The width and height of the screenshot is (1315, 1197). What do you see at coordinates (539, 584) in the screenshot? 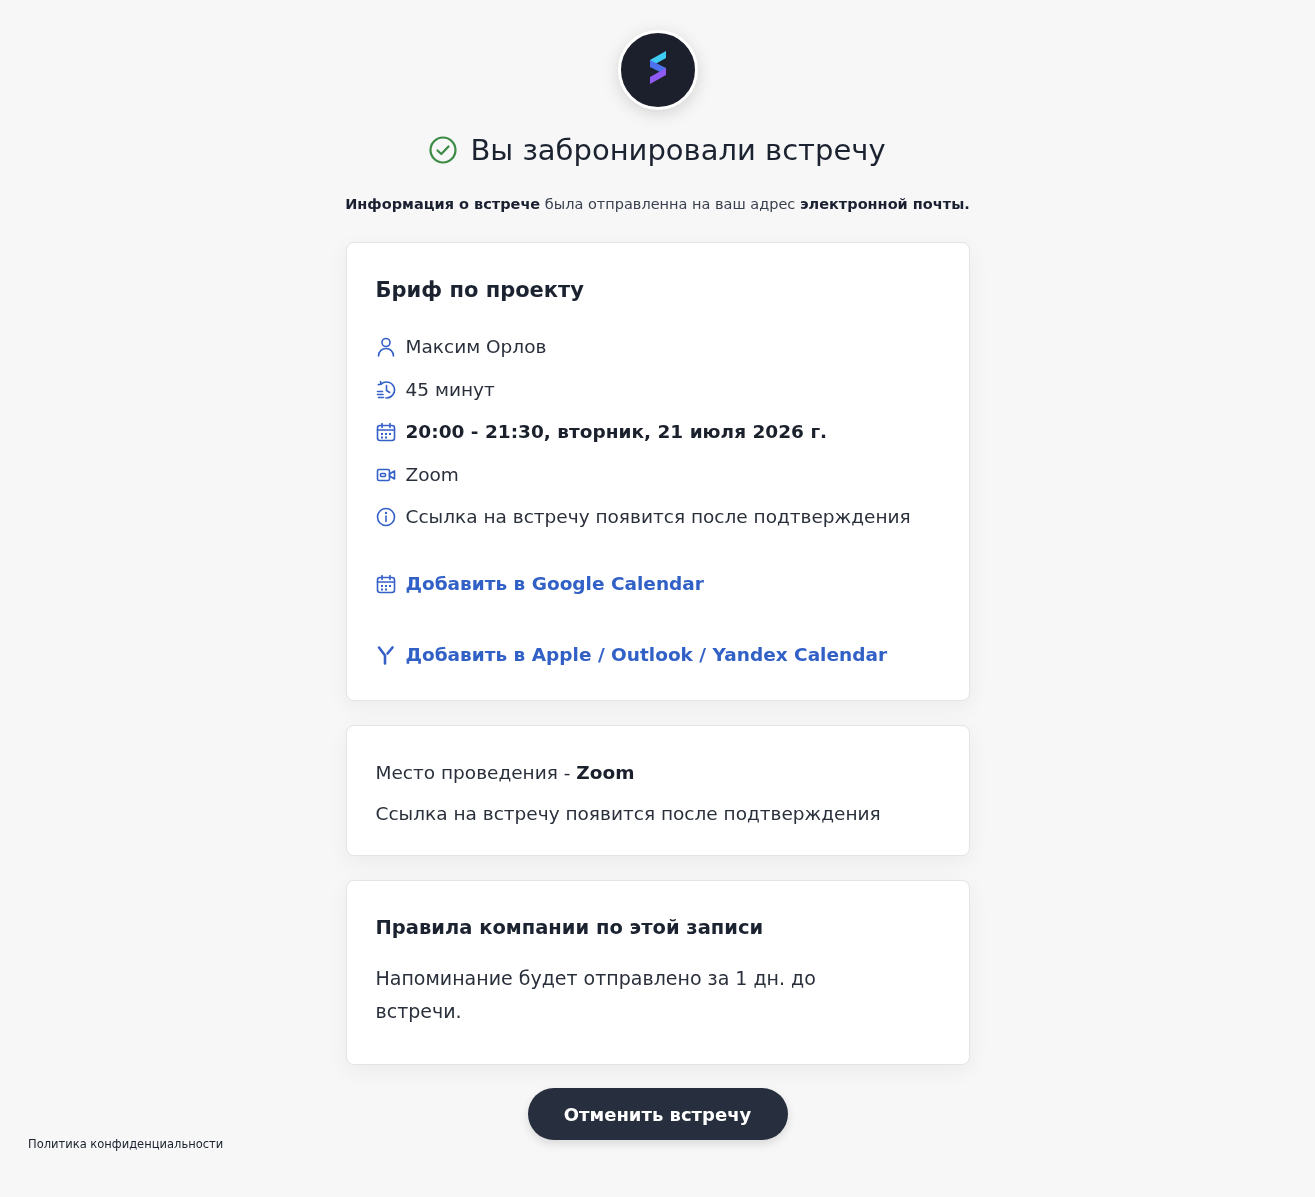
I see `add-to-calendar-link: Добавить в Google Calendar` at bounding box center [539, 584].